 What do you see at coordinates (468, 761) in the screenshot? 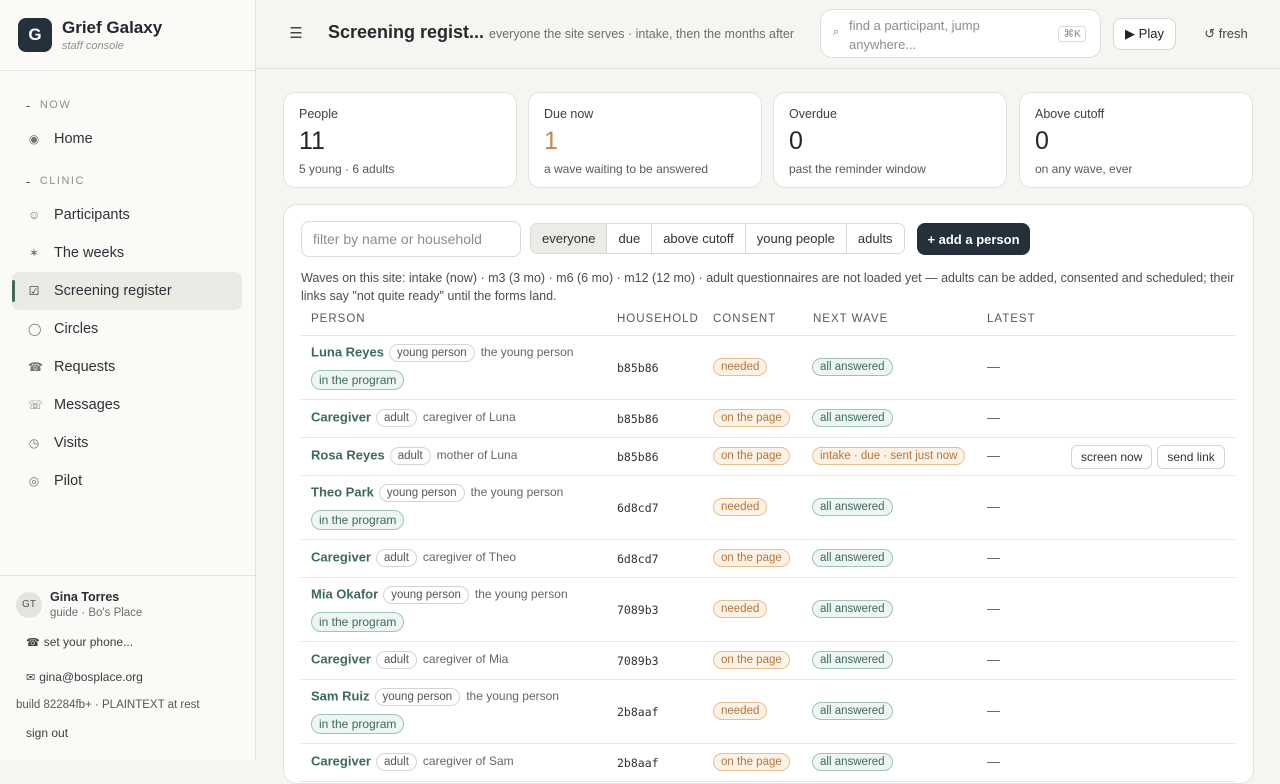
I see `person-relation: caregiver of Sam` at bounding box center [468, 761].